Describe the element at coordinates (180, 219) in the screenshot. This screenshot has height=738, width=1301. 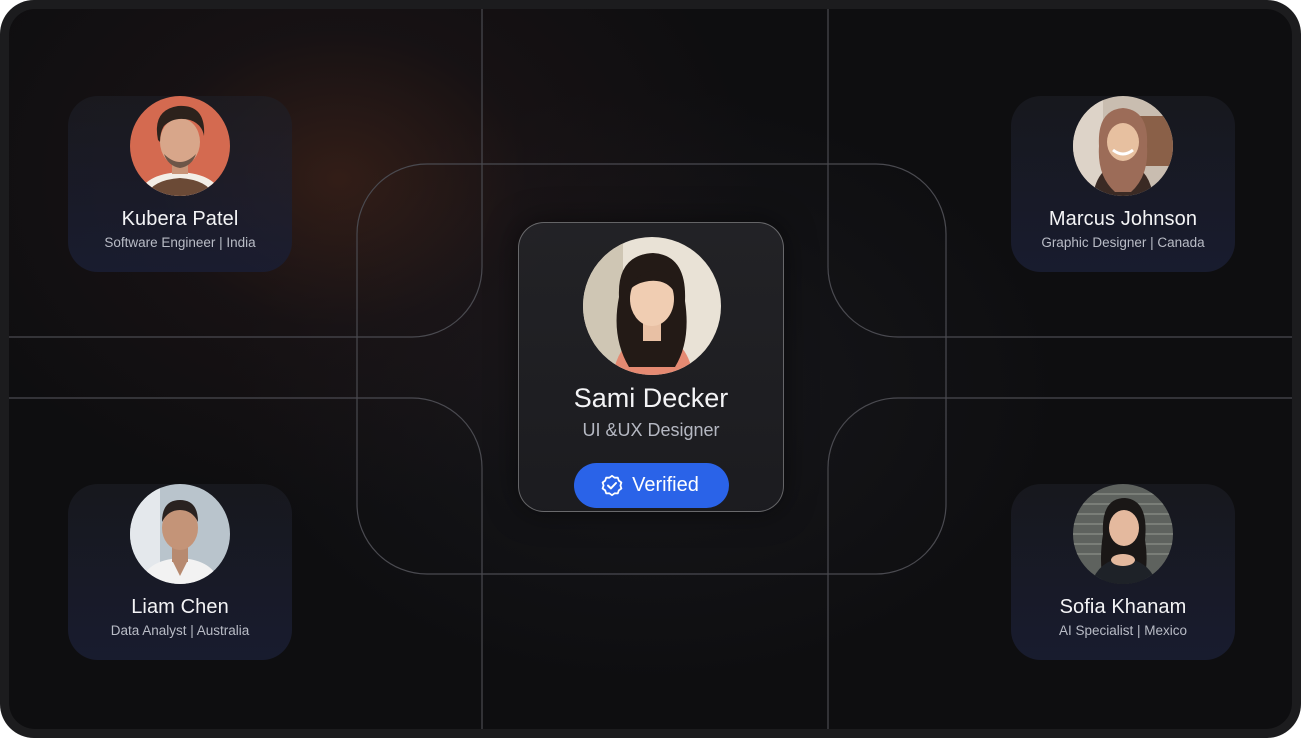
I see `profile-name: Kubera Patel` at that location.